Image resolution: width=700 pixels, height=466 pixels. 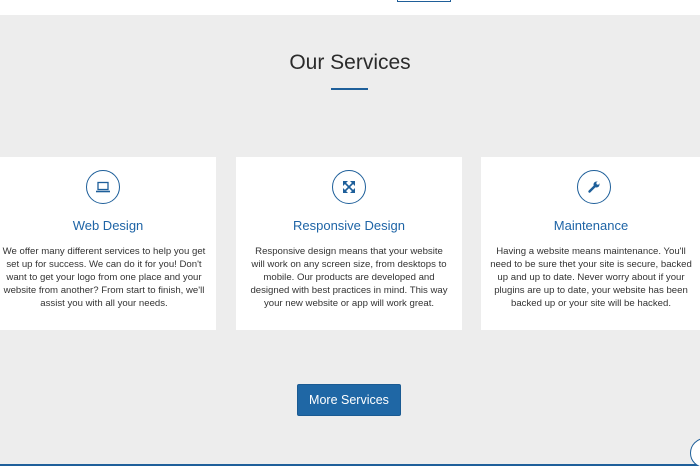 What do you see at coordinates (348, 225) in the screenshot?
I see `service-title: Responsive Design` at bounding box center [348, 225].